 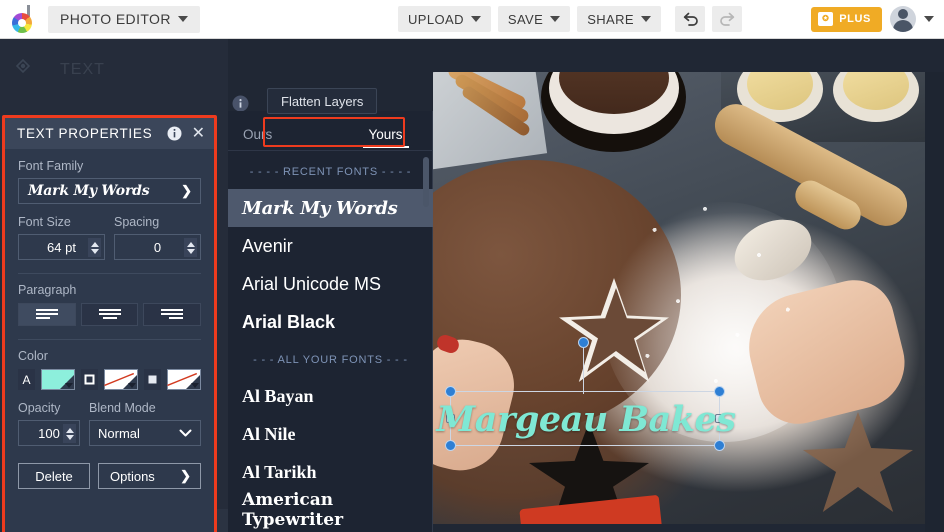 I want to click on font-source-tabs: Ours Yours, so click(x=330, y=134).